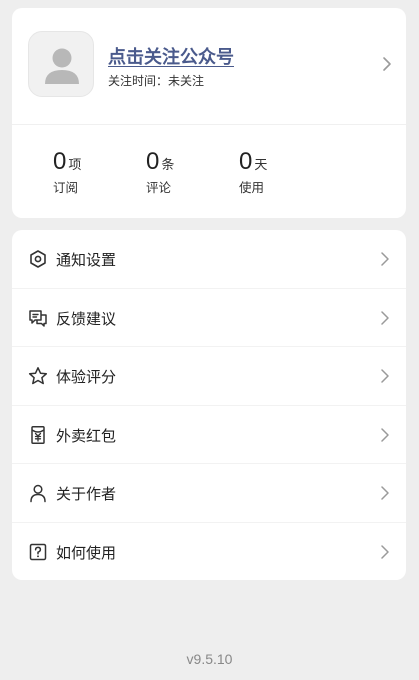  What do you see at coordinates (86, 435) in the screenshot?
I see `menu-item-label: 外卖红包` at bounding box center [86, 435].